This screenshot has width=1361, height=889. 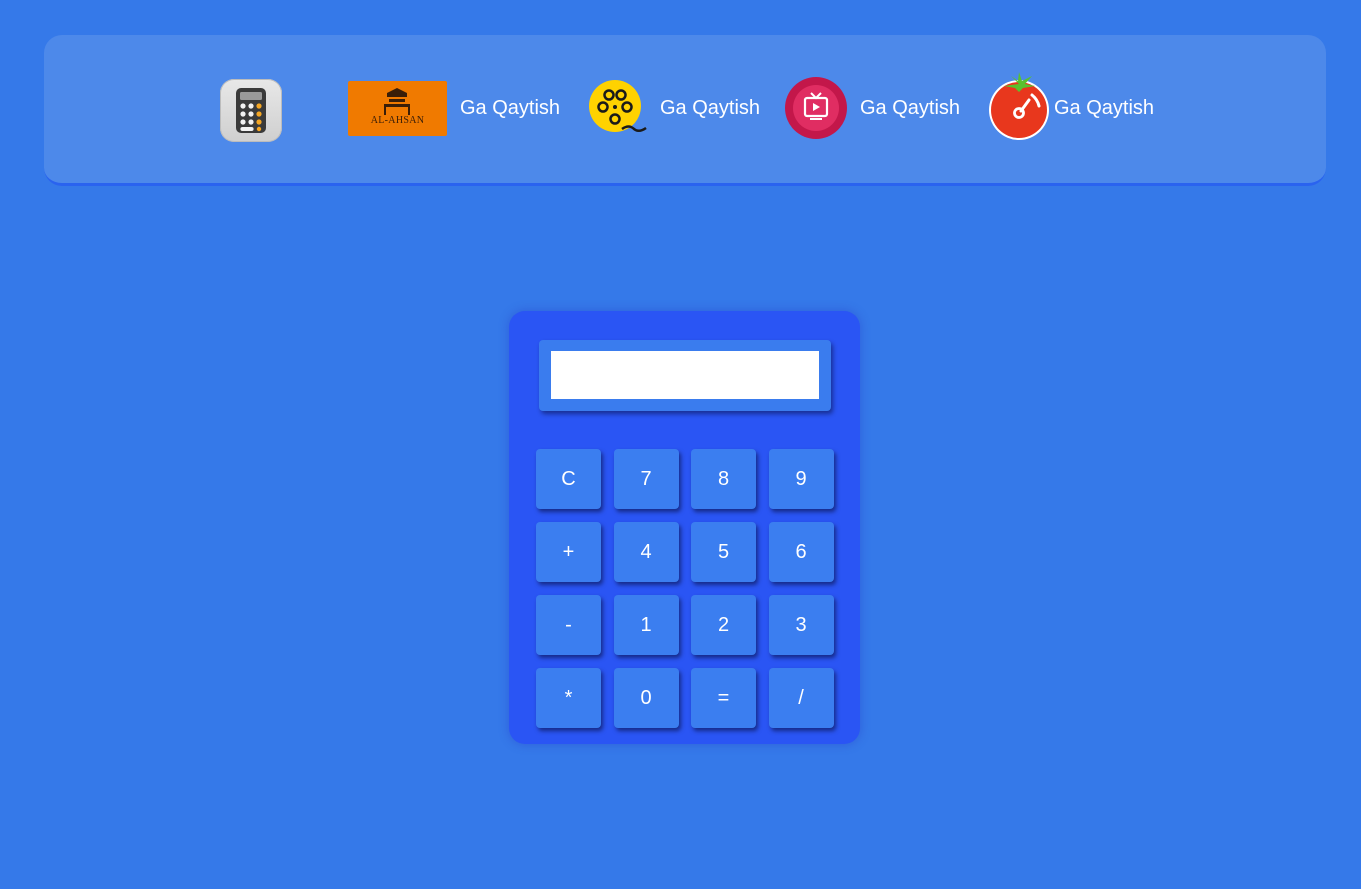 I want to click on key-clear: C, so click(x=568, y=479).